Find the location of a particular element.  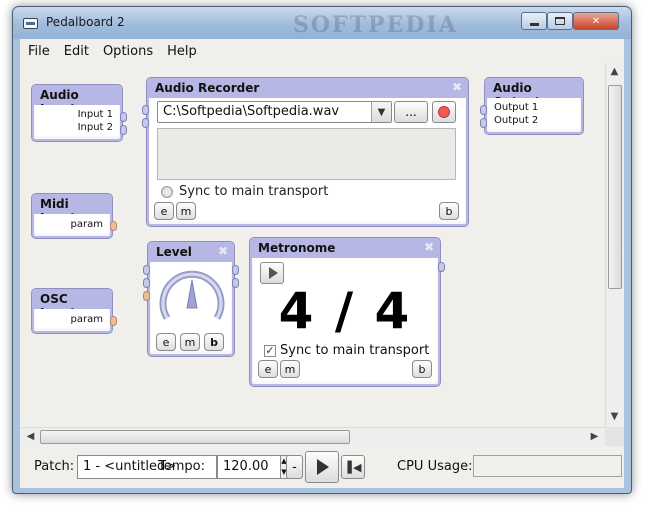

tempo-decrease-button: - is located at coordinates (294, 467).